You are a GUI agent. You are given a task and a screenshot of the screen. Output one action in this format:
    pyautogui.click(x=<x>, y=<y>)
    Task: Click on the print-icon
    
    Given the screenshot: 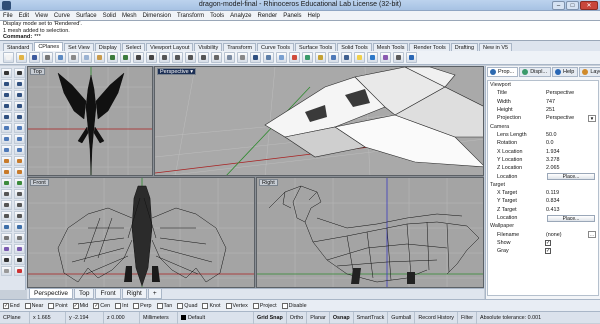 What is the action you would take?
    pyautogui.click(x=47, y=57)
    